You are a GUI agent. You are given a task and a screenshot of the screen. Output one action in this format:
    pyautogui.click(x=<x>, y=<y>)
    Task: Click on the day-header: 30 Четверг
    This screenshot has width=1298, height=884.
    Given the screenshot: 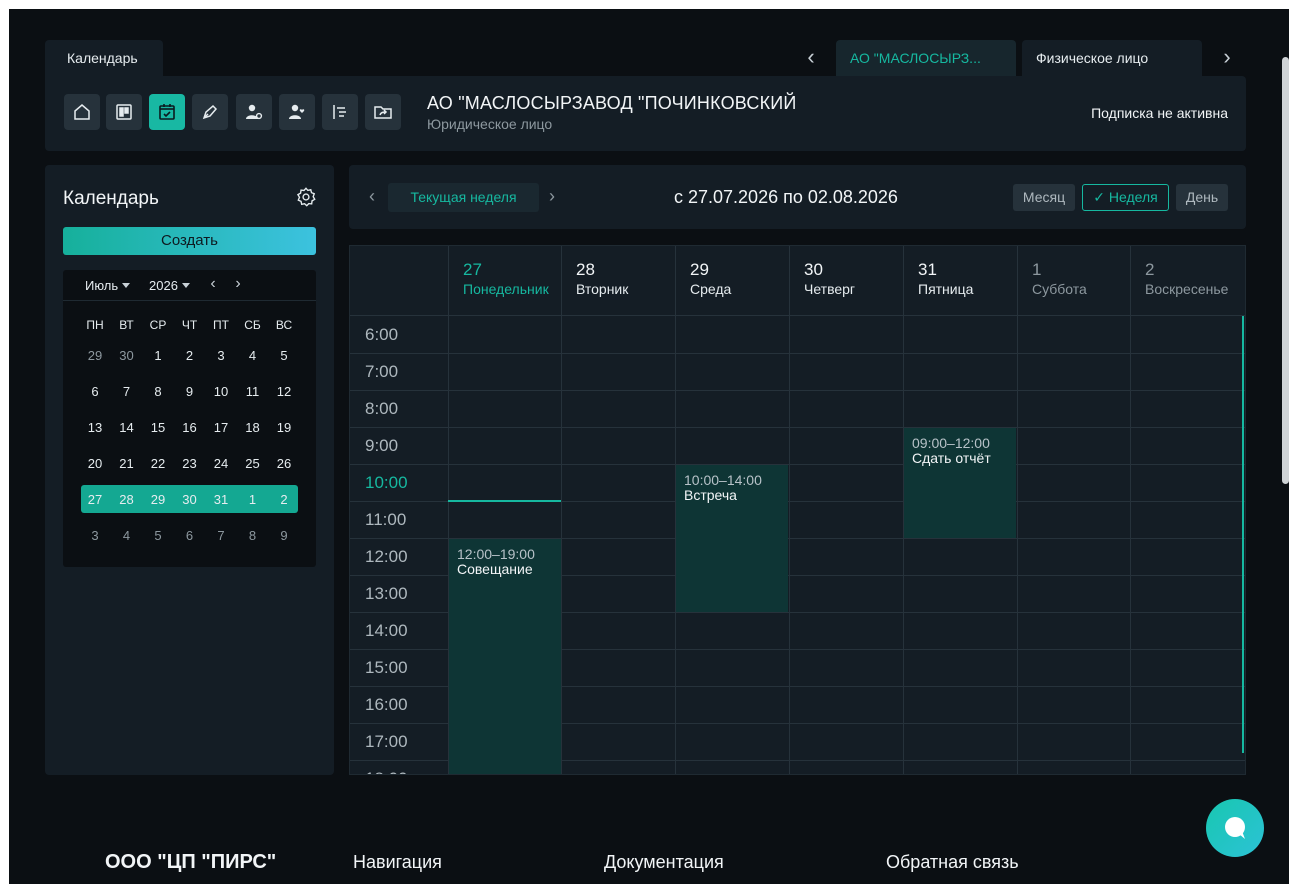 What is the action you would take?
    pyautogui.click(x=845, y=281)
    